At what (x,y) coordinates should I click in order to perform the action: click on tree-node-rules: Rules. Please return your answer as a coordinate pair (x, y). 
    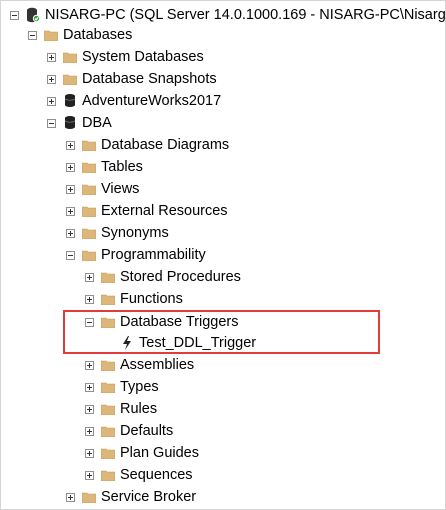
    Looking at the image, I should click on (121, 409).